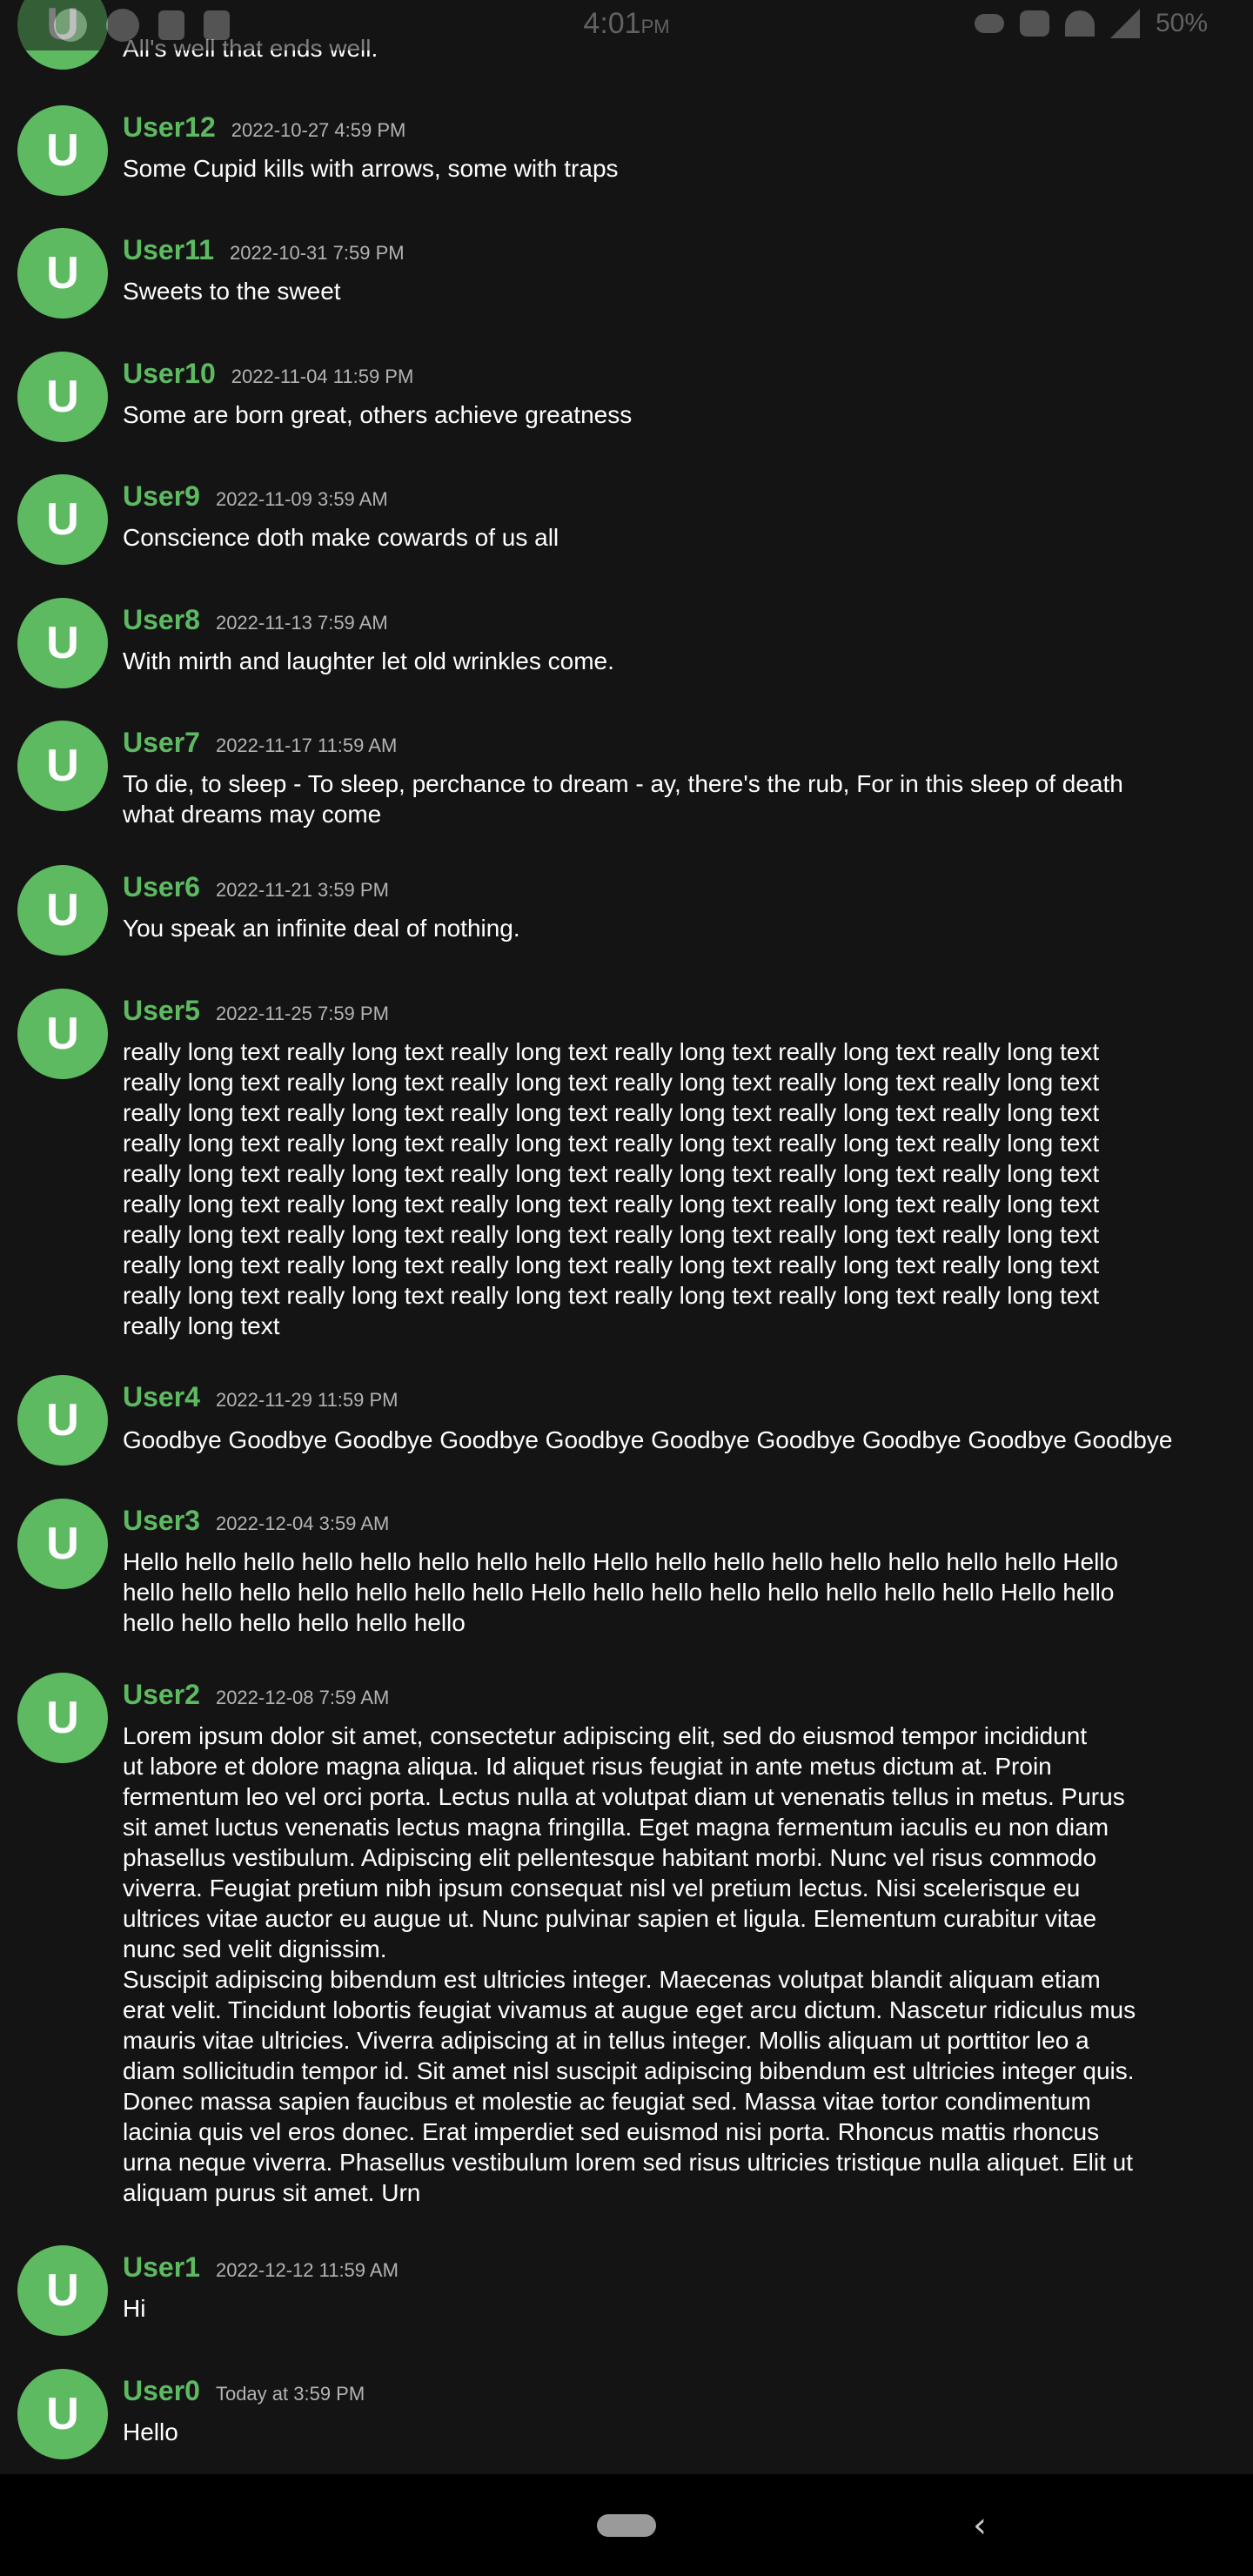 The width and height of the screenshot is (1253, 2576). I want to click on timestamp: 2022-11-21 3:59 PM, so click(302, 890).